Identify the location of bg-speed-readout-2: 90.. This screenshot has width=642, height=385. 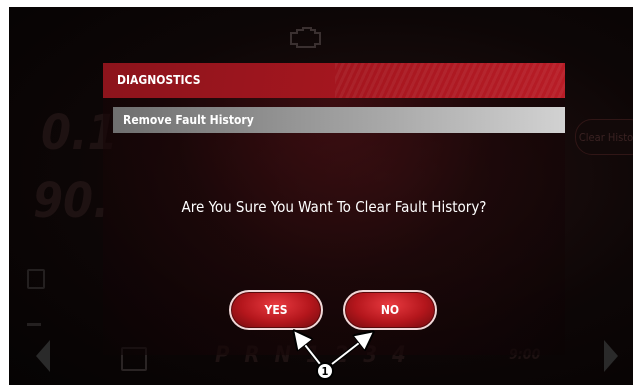
(71, 201).